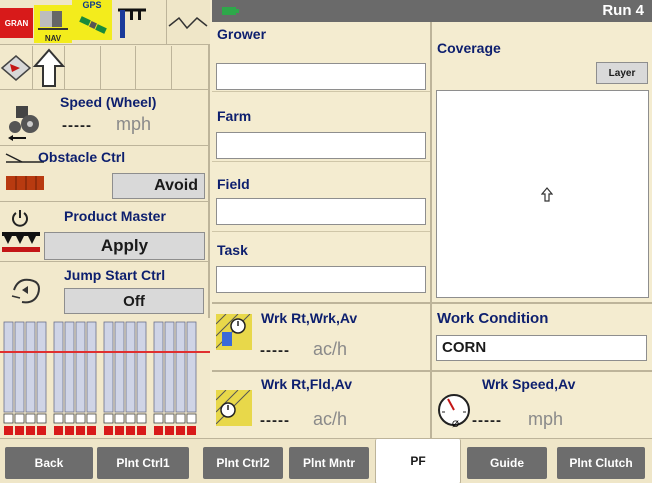 This screenshot has width=652, height=483. What do you see at coordinates (234, 332) in the screenshot?
I see `work-rate-icon` at bounding box center [234, 332].